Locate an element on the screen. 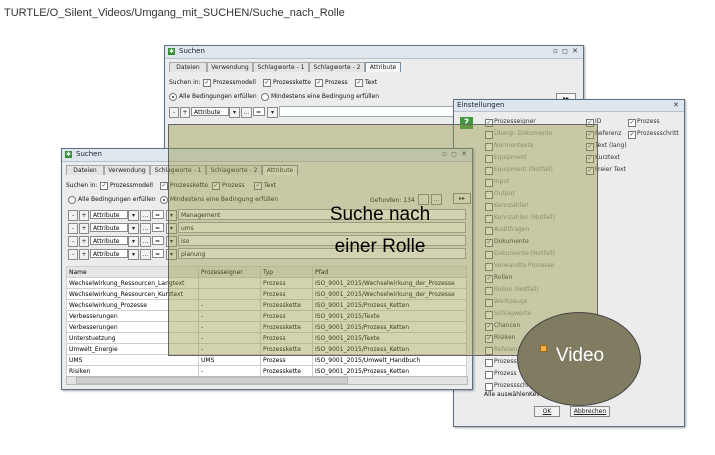 The width and height of the screenshot is (715, 455). video-label: Video is located at coordinates (580, 355).